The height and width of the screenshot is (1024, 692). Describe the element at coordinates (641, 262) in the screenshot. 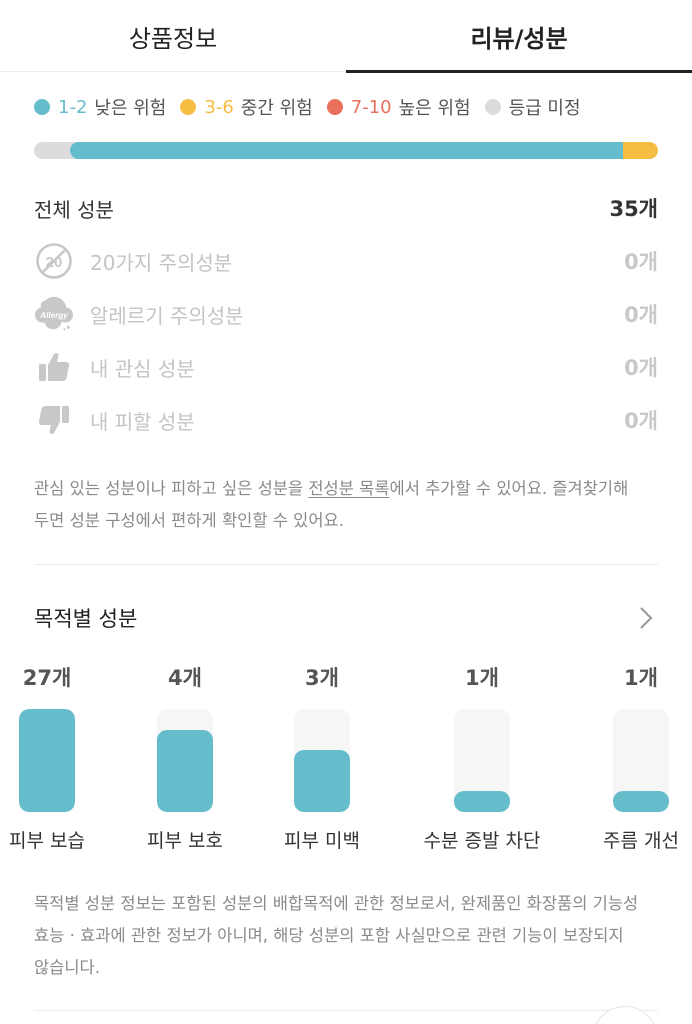

I see `caution-20-count: 0개` at that location.